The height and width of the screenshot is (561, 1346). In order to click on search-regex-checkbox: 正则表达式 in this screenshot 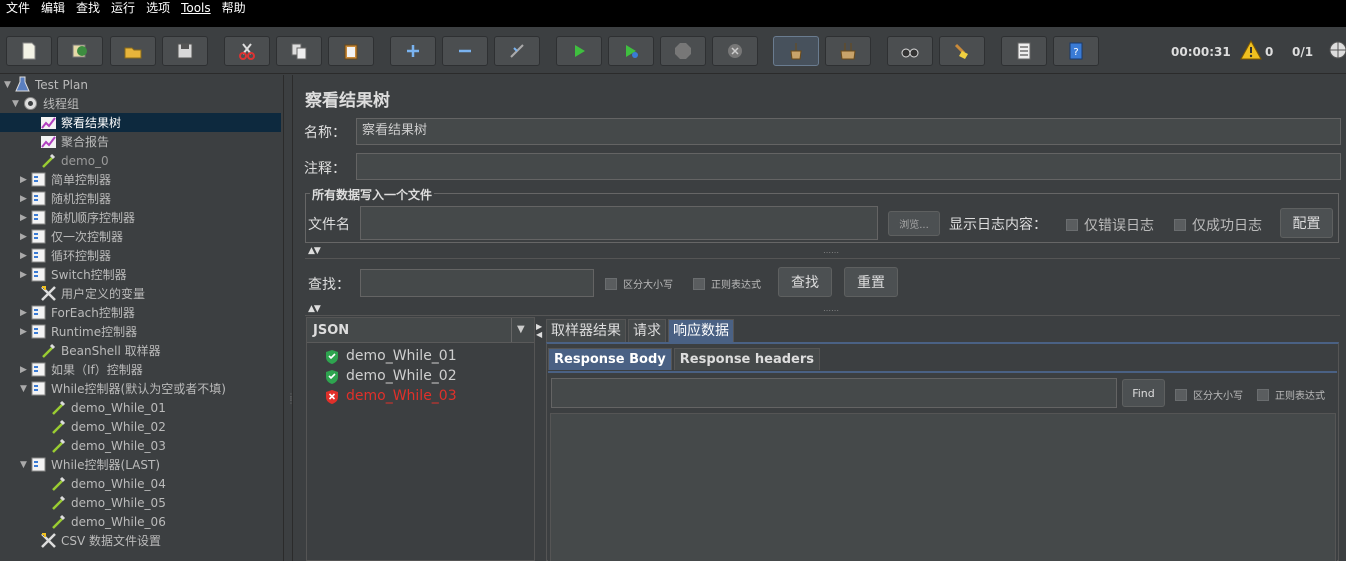, I will do `click(727, 283)`.